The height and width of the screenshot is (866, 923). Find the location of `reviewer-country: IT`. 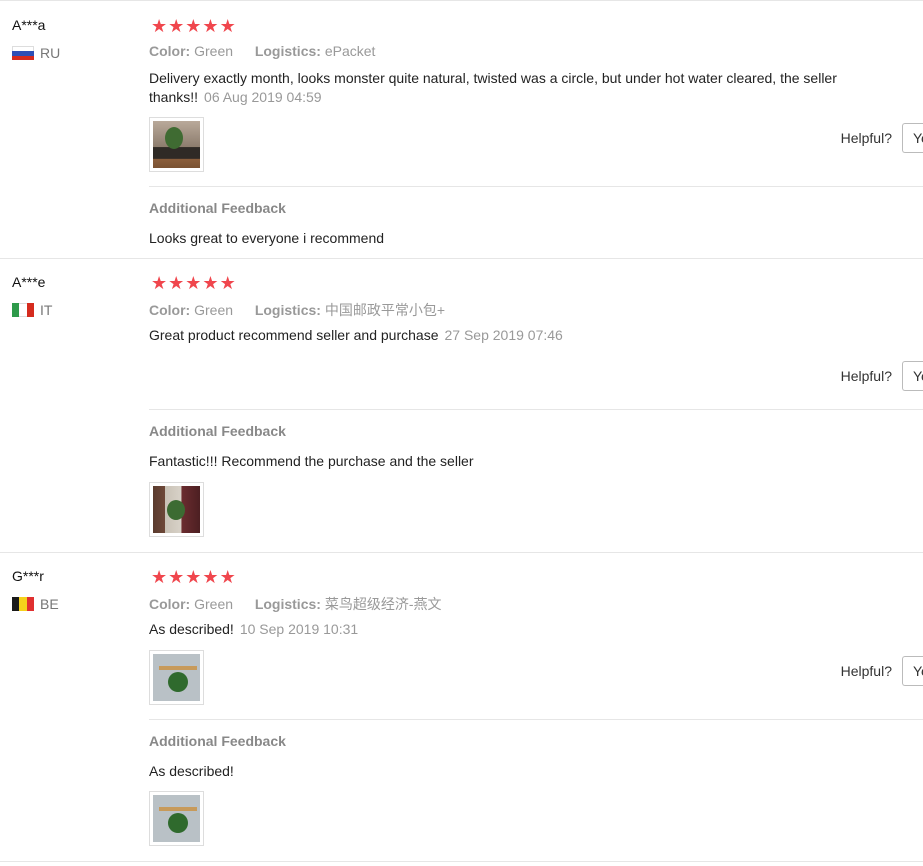

reviewer-country: IT is located at coordinates (32, 310).